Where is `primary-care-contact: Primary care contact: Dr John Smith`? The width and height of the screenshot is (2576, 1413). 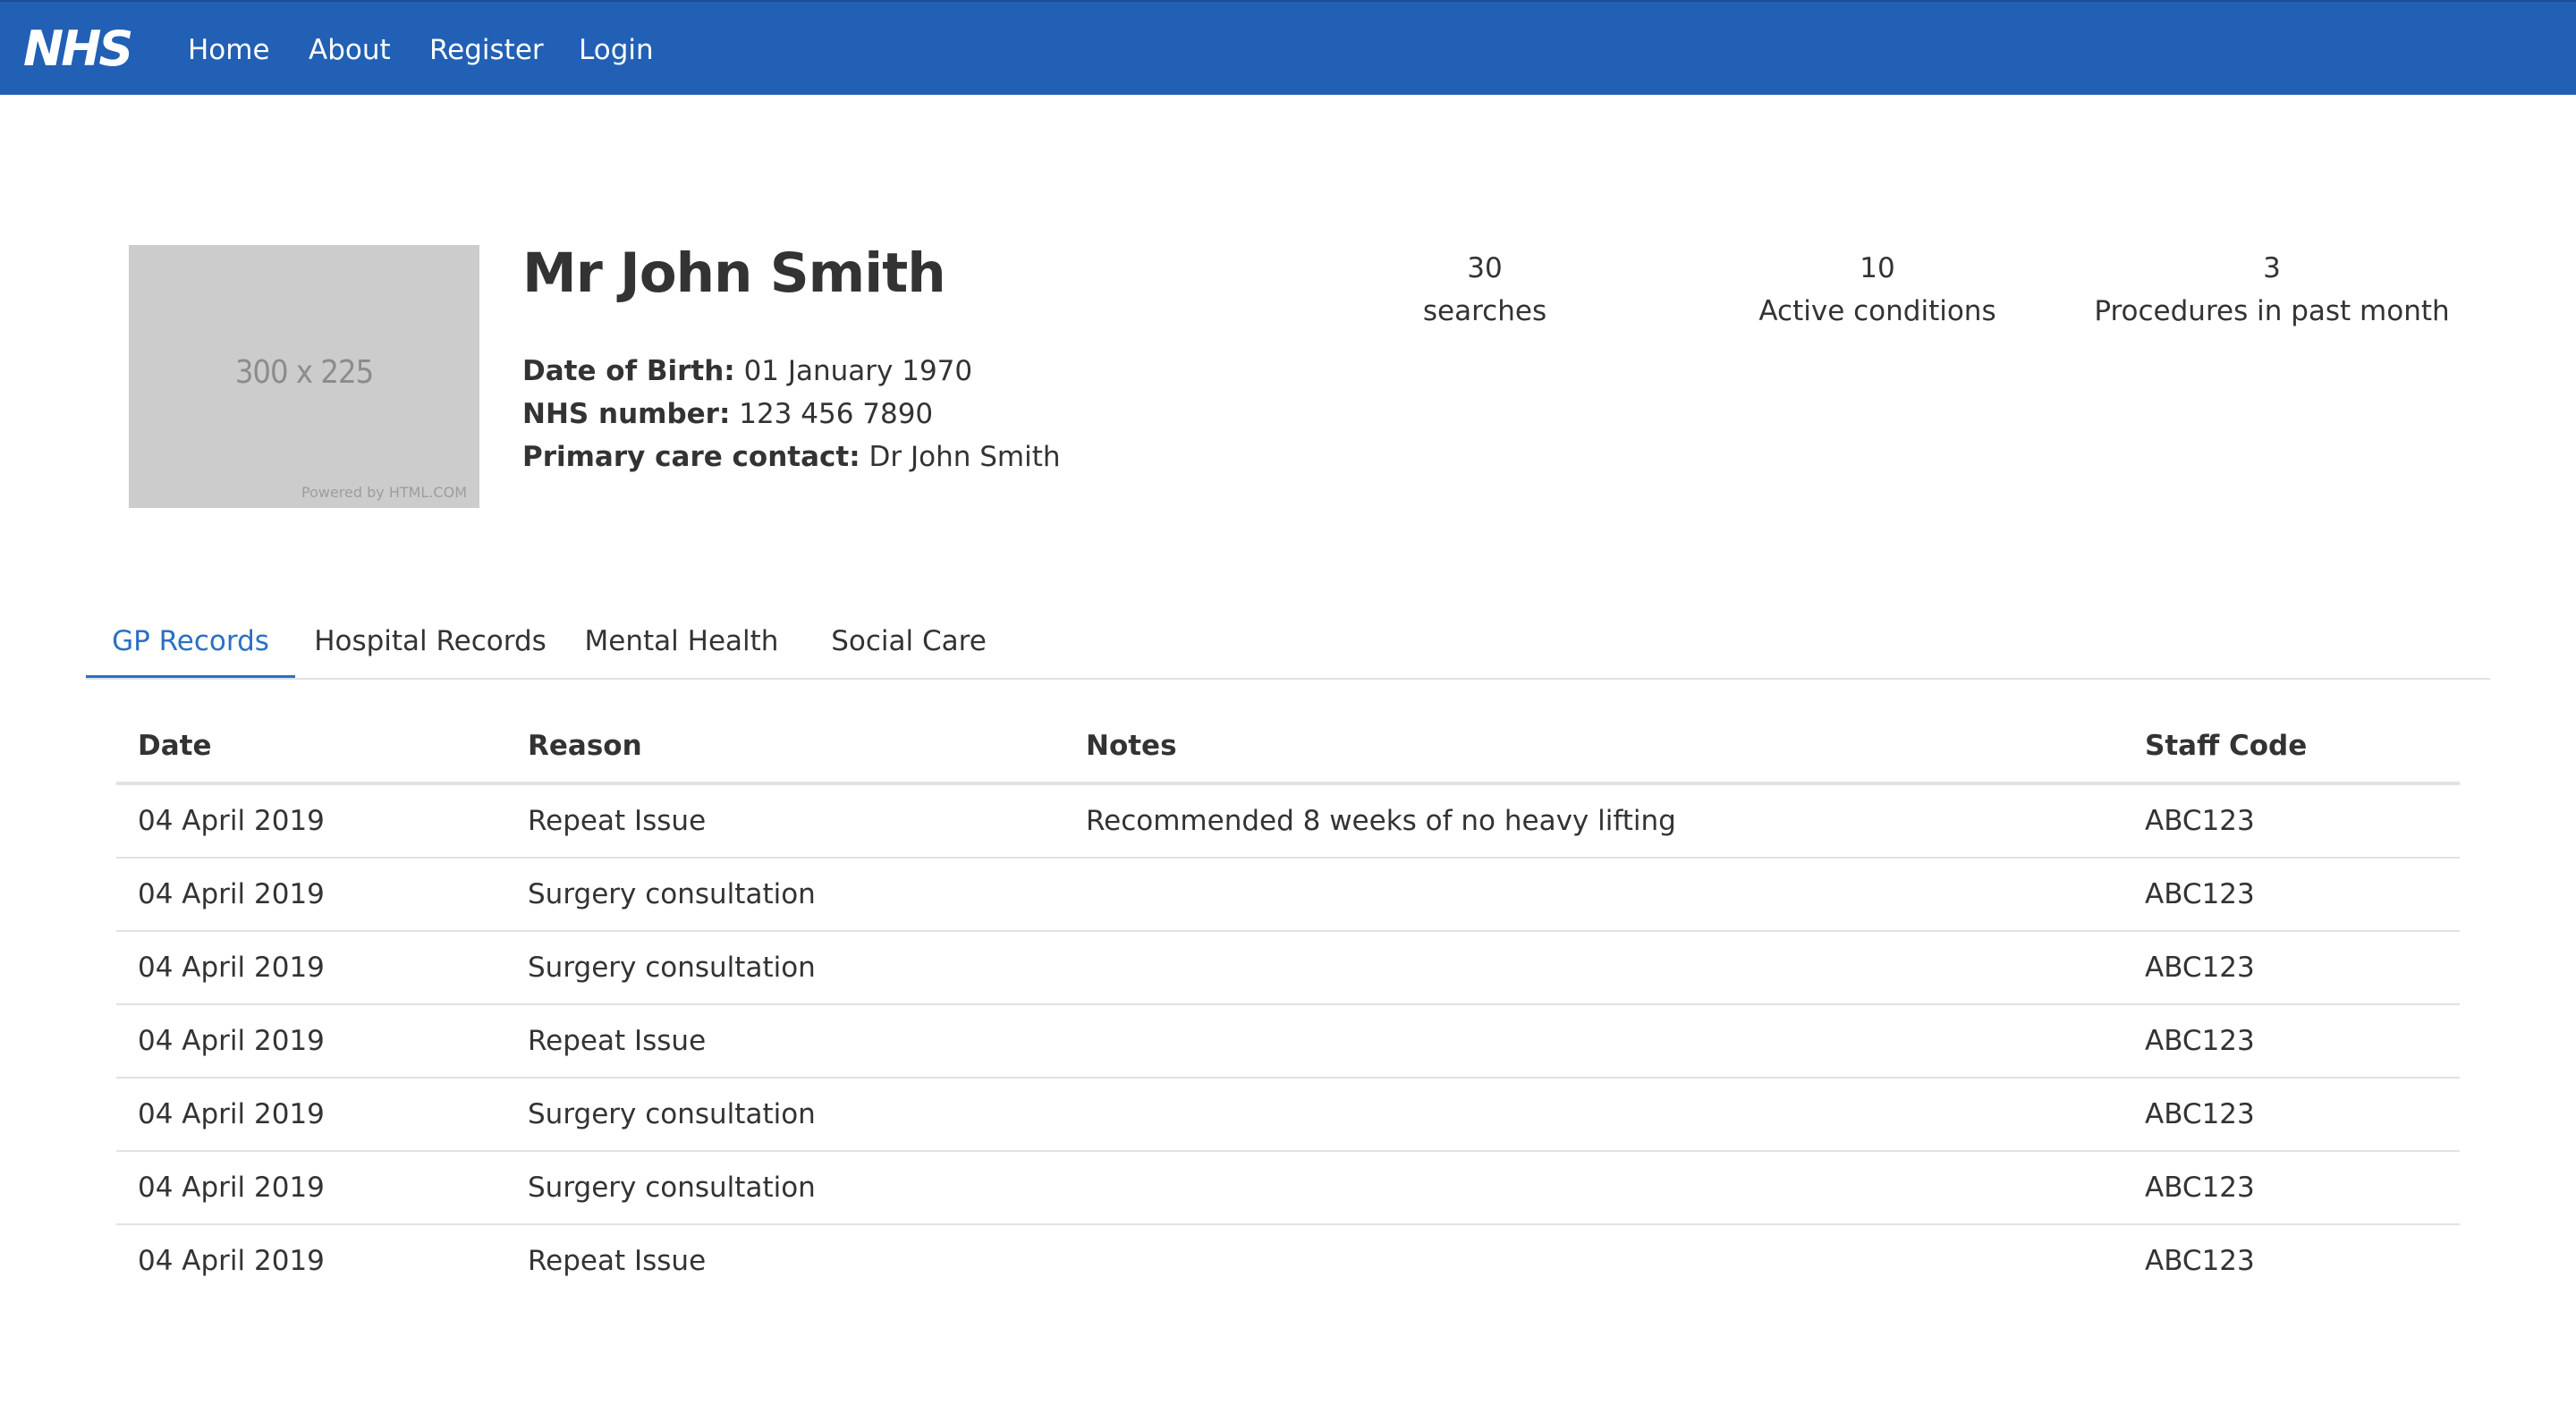 primary-care-contact: Primary care contact: Dr John Smith is located at coordinates (791, 457).